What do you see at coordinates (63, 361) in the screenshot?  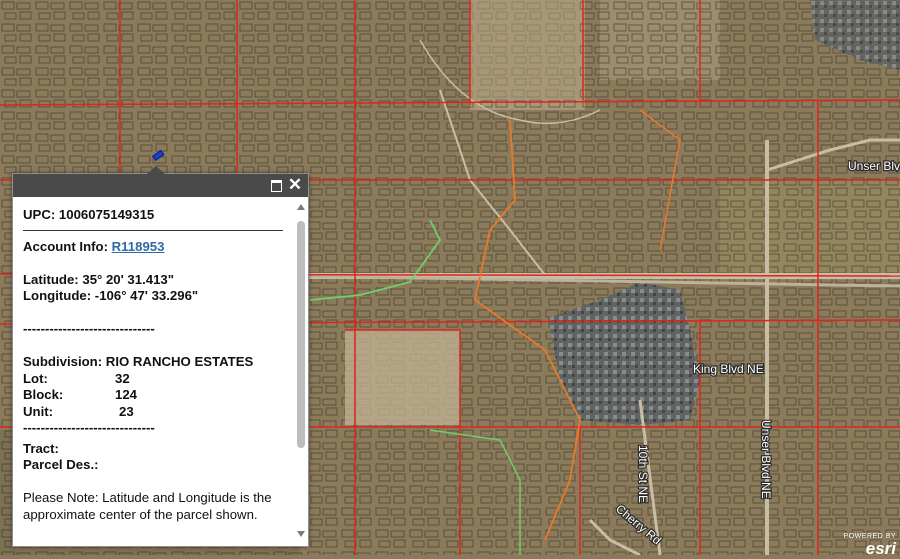 I see `subdivision-label: Subdivision:` at bounding box center [63, 361].